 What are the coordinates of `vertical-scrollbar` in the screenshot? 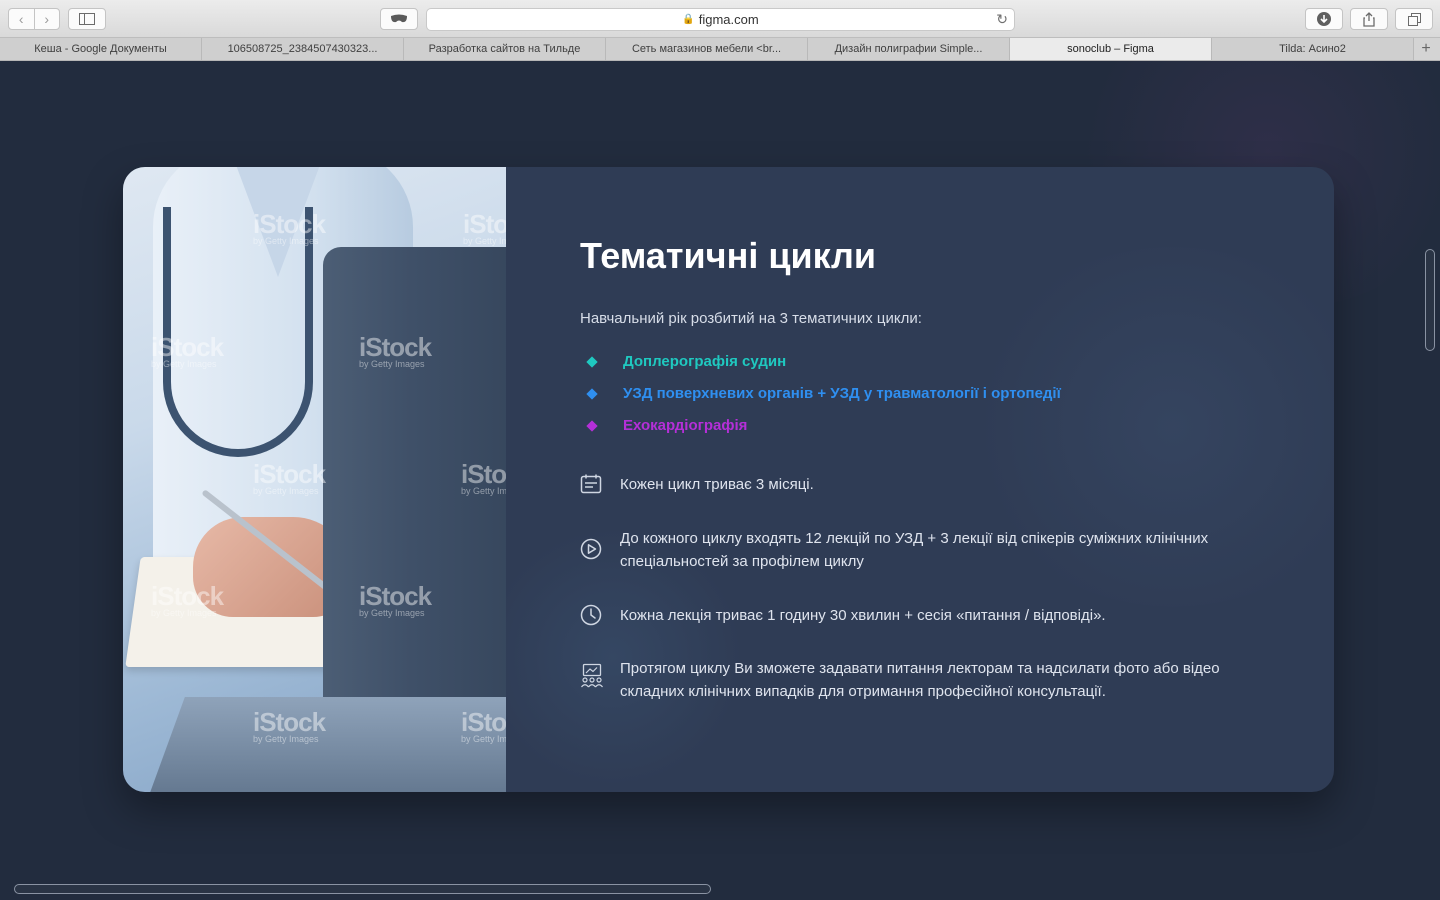 It's located at (1430, 300).